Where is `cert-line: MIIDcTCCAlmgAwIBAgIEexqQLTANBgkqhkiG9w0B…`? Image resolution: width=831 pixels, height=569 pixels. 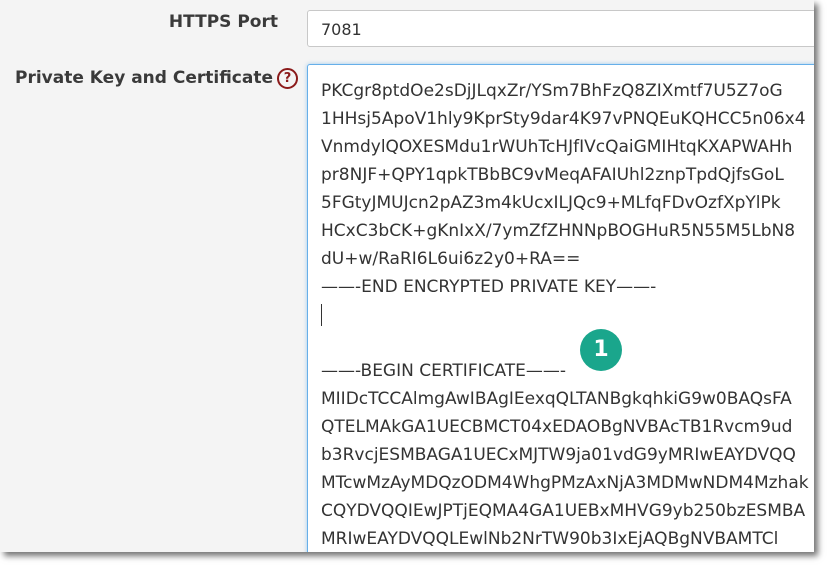
cert-line: MIIDcTCCAlmgAwIBAgIEexqQLTANBgkqhkiG9w0B… is located at coordinates (556, 399).